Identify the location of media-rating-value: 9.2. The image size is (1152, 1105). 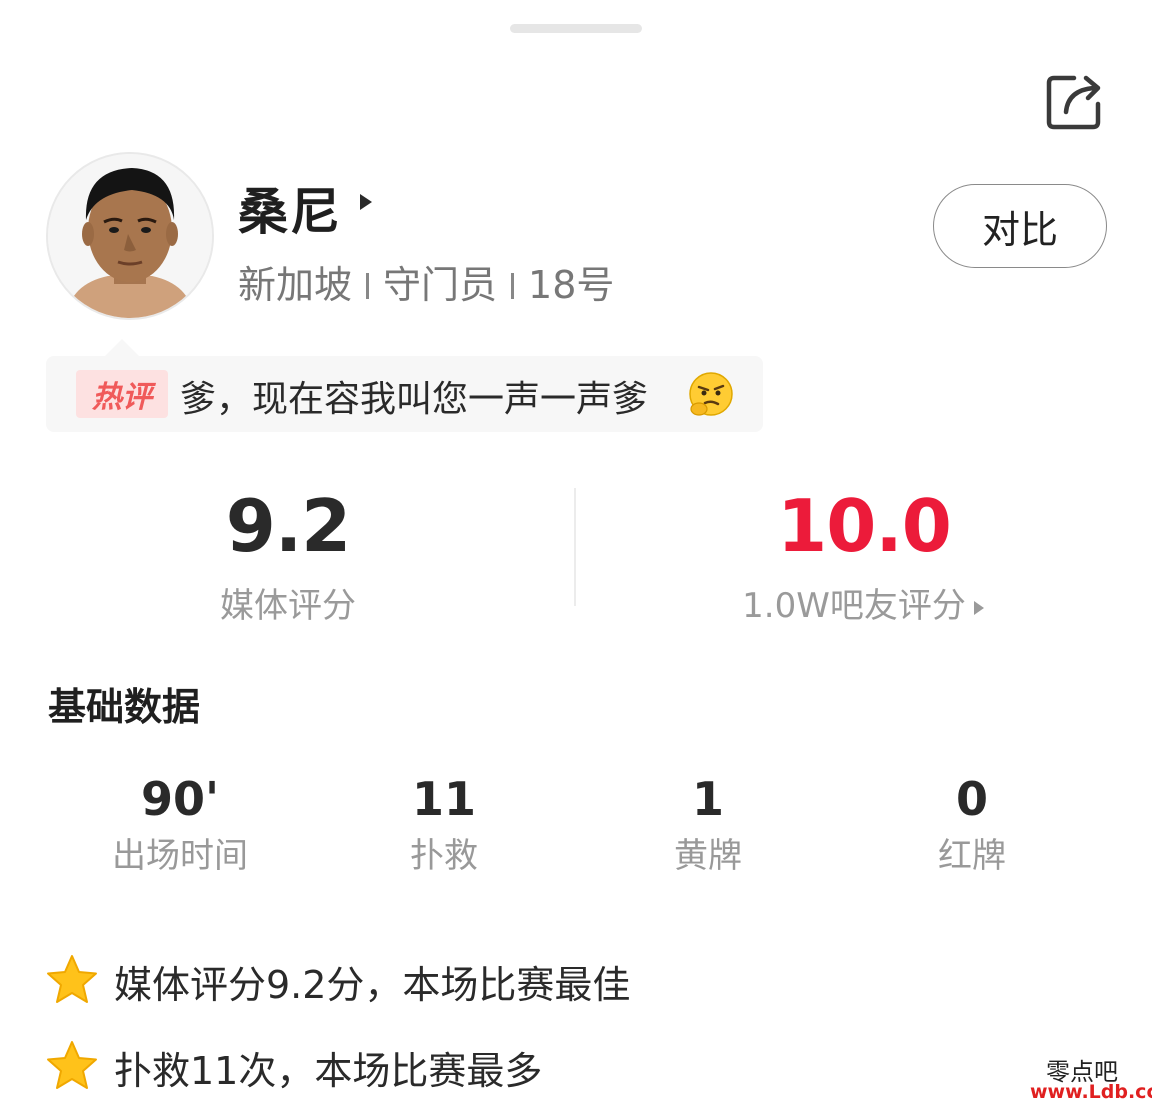
(288, 526).